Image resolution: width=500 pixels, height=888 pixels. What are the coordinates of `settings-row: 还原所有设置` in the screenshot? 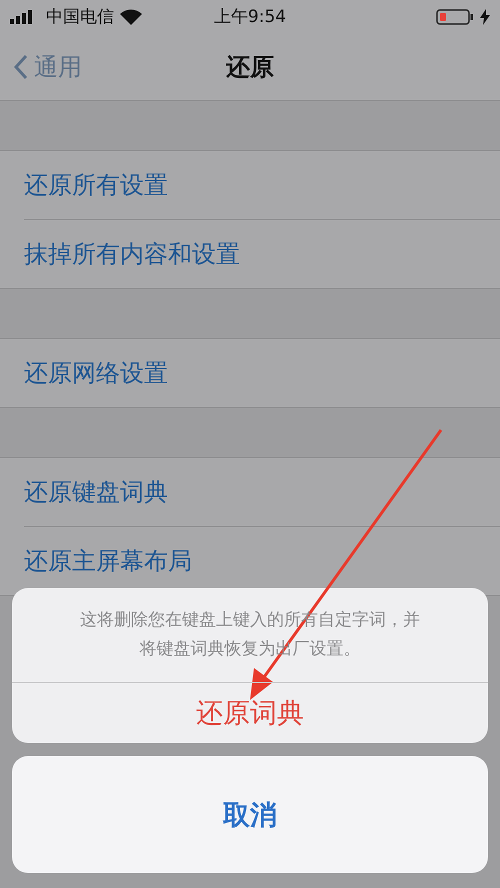 It's located at (262, 185).